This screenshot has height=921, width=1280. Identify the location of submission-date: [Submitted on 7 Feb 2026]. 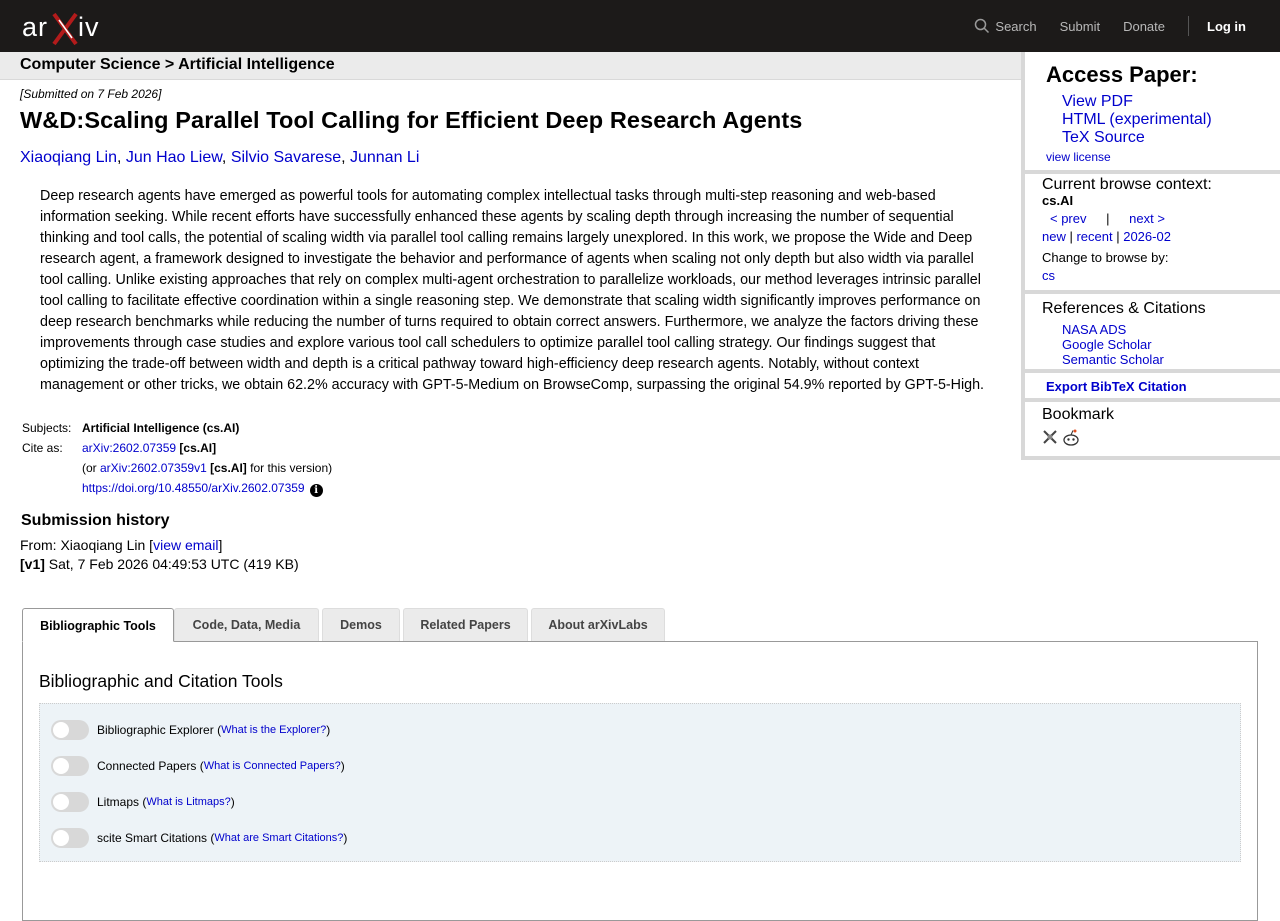
(91, 94).